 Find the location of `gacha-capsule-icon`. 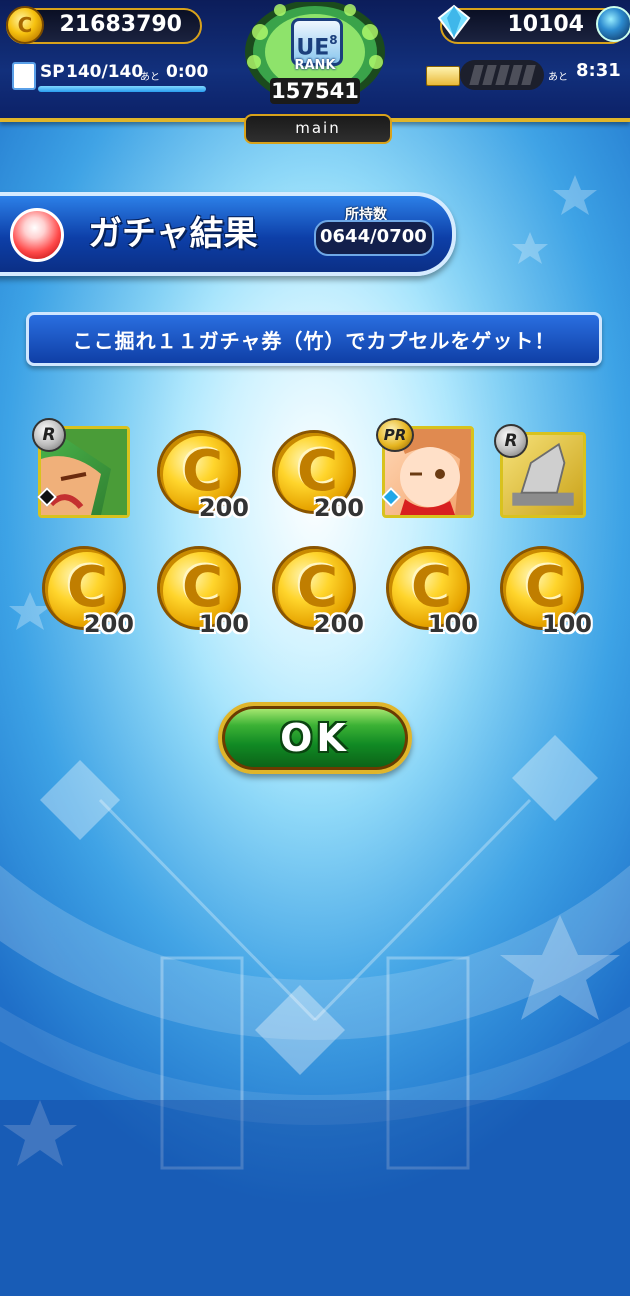

gacha-capsule-icon is located at coordinates (37, 235).